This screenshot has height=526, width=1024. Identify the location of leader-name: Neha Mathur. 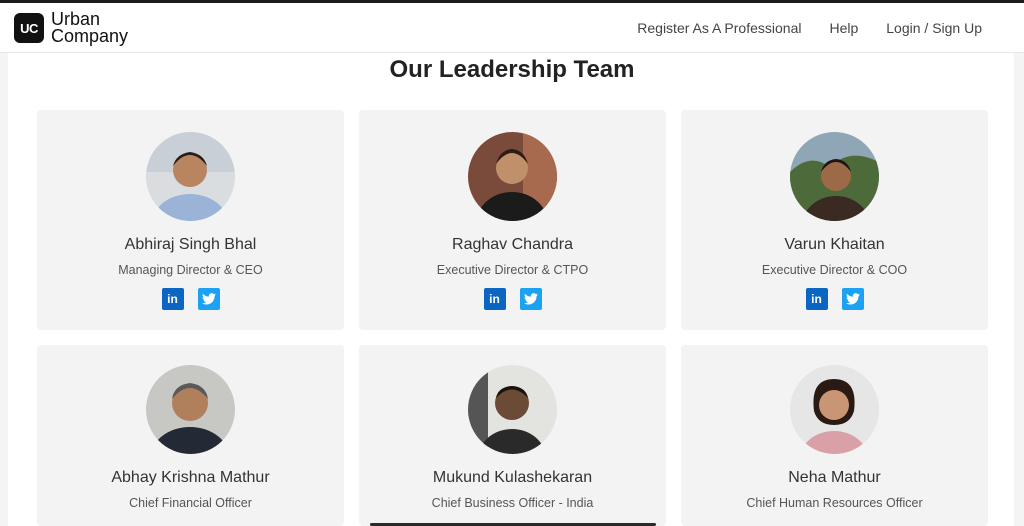
(834, 477).